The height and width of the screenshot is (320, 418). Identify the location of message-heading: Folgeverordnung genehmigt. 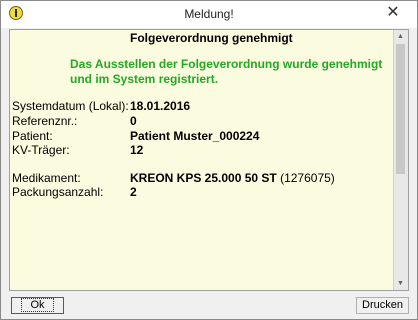
(211, 38).